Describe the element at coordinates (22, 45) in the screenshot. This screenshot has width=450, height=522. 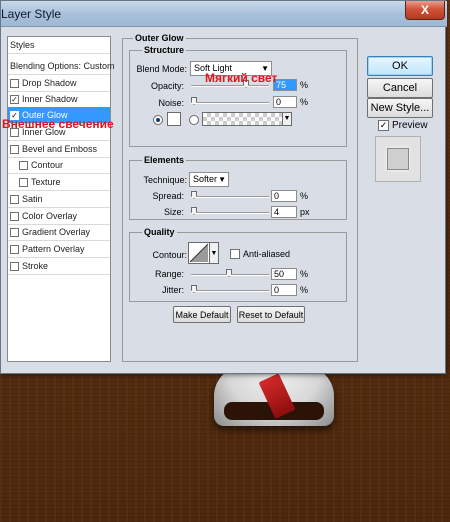
I see `styles-list-item-label: Styles` at that location.